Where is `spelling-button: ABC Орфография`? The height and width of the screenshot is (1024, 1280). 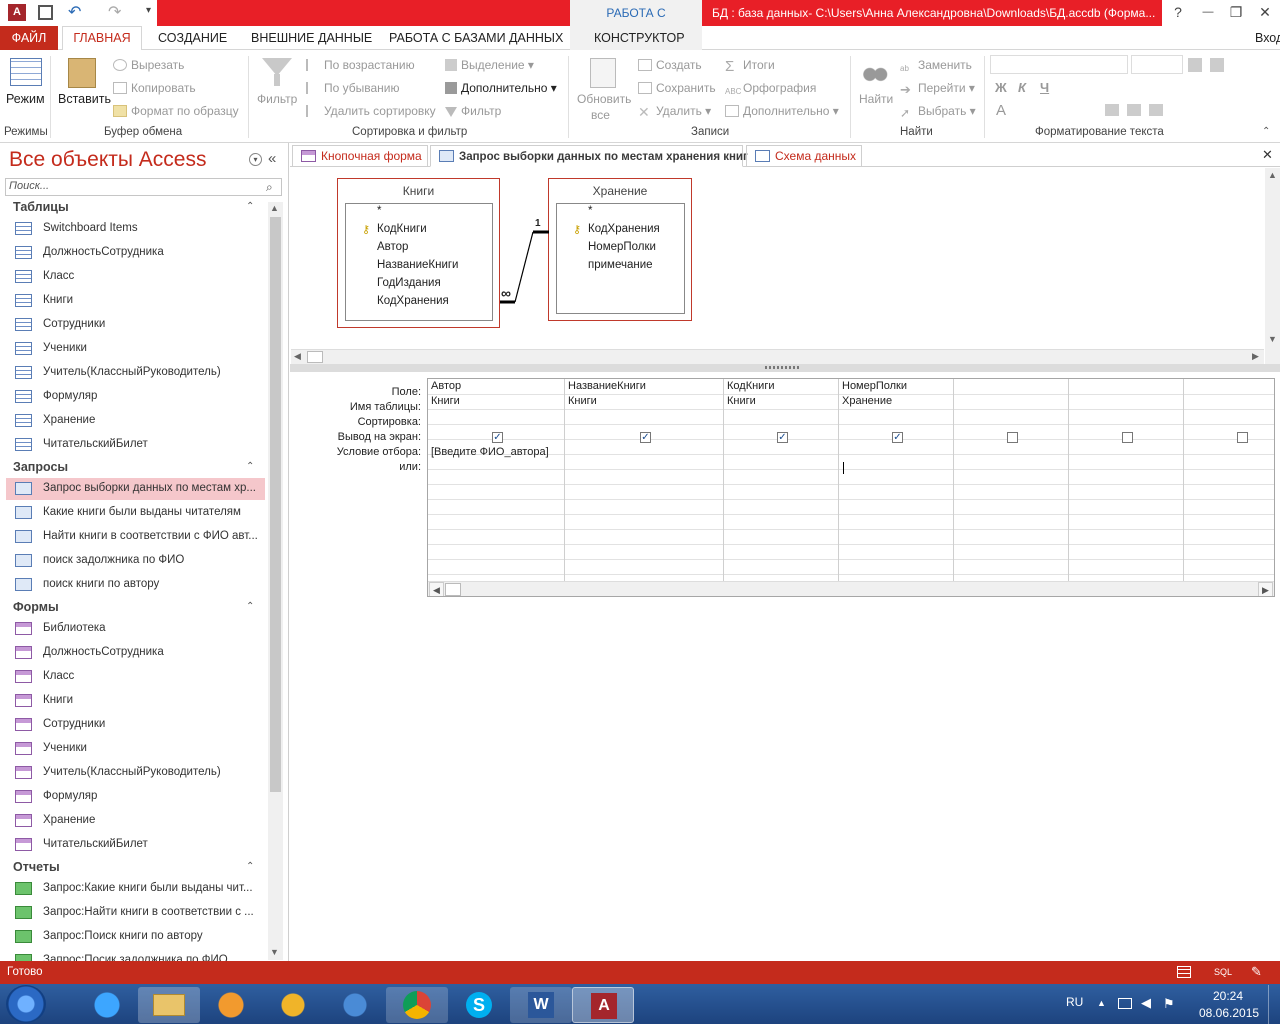
spelling-button: ABC Орфография is located at coordinates (770, 90).